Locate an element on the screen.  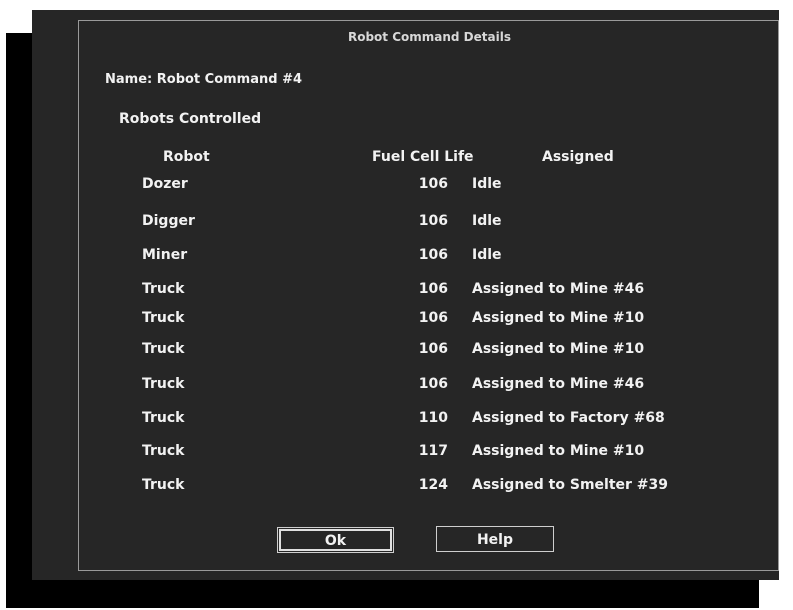
robot-cell: Miner is located at coordinates (165, 255).